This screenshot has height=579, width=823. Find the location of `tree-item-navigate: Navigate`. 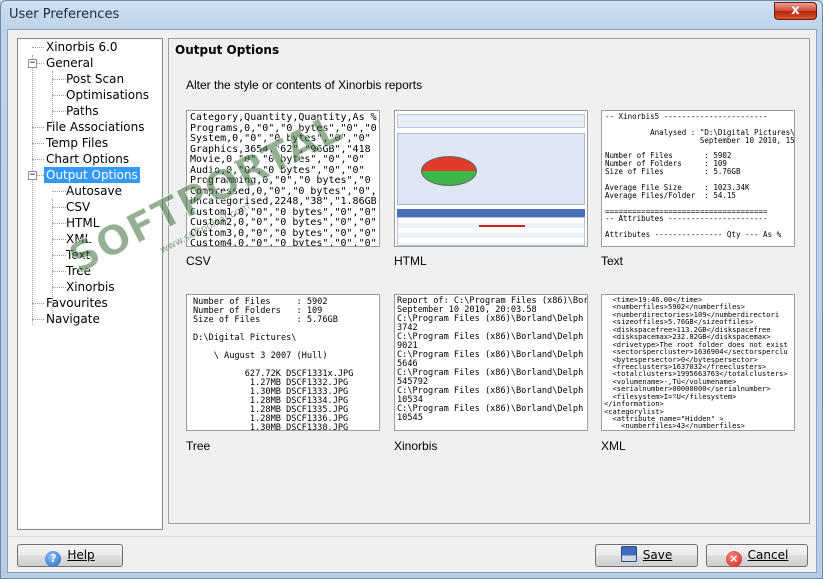

tree-item-navigate: Navigate is located at coordinates (73, 319).